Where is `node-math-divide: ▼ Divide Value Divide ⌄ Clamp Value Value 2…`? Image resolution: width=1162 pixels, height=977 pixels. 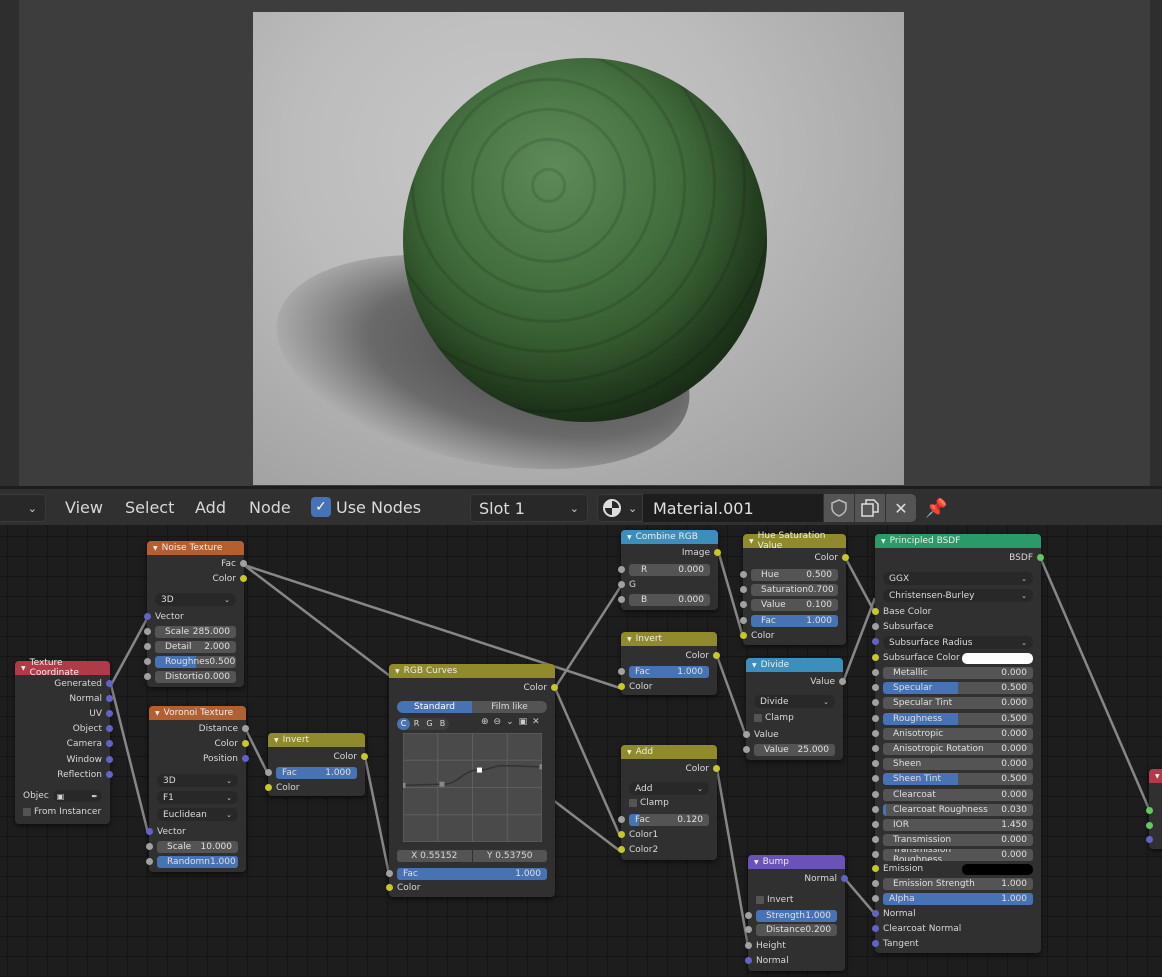
node-math-divide: ▼ Divide Value Divide ⌄ Clamp Value Value 2… is located at coordinates (794, 709).